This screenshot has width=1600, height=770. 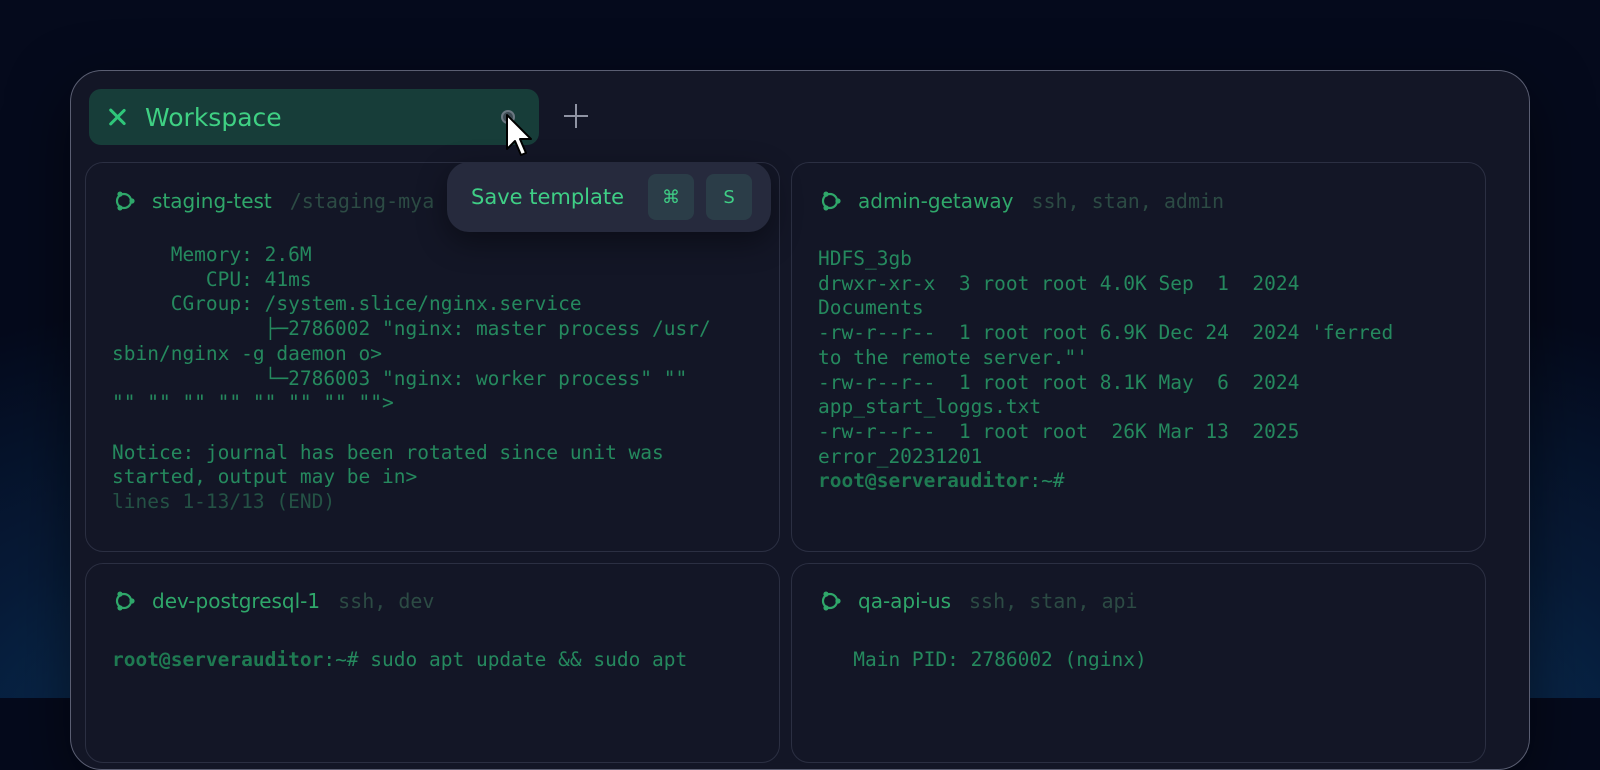 I want to click on shell-prompt-suffix: :~#, so click(x=1047, y=481).